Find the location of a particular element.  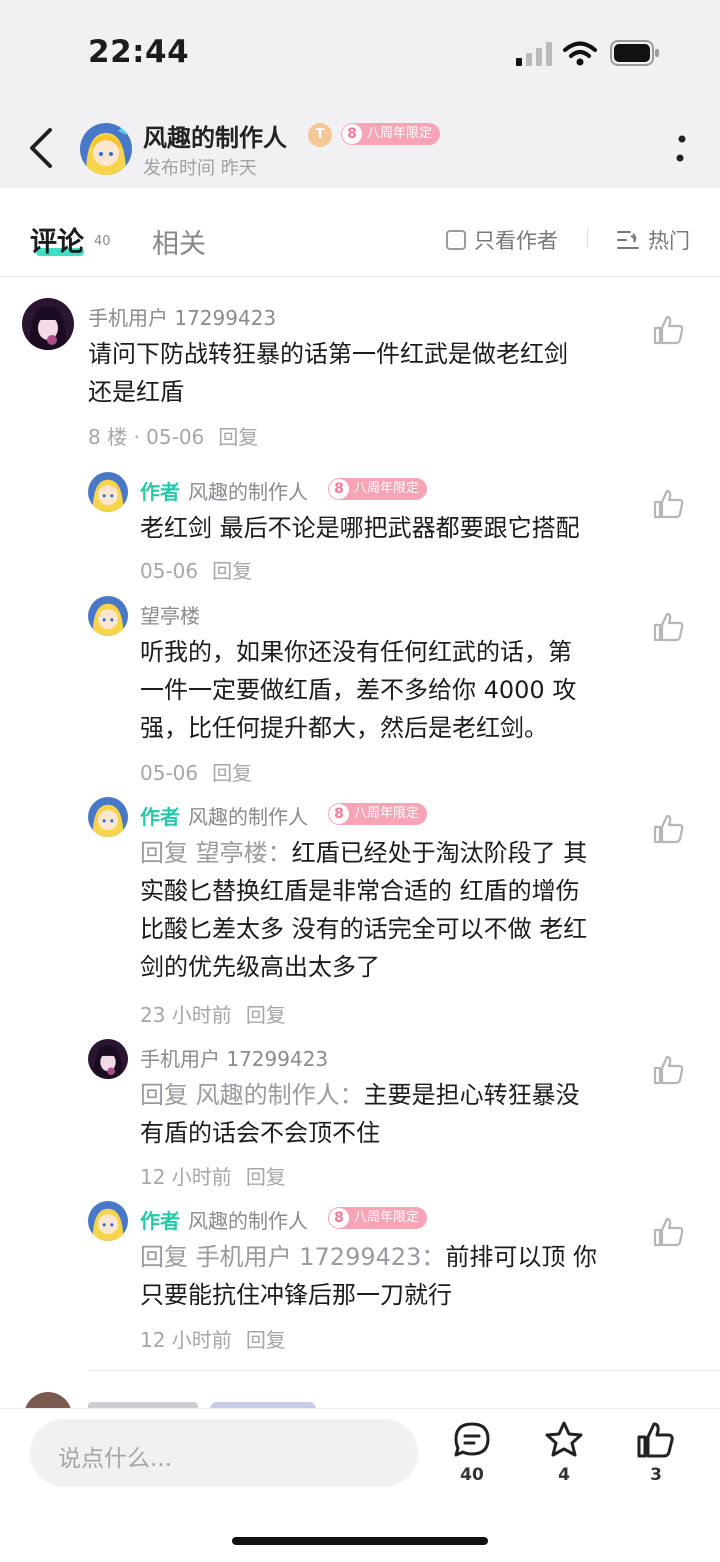

reply-to-prefix: 回复 手机用户 17299423： is located at coordinates (292, 1257).